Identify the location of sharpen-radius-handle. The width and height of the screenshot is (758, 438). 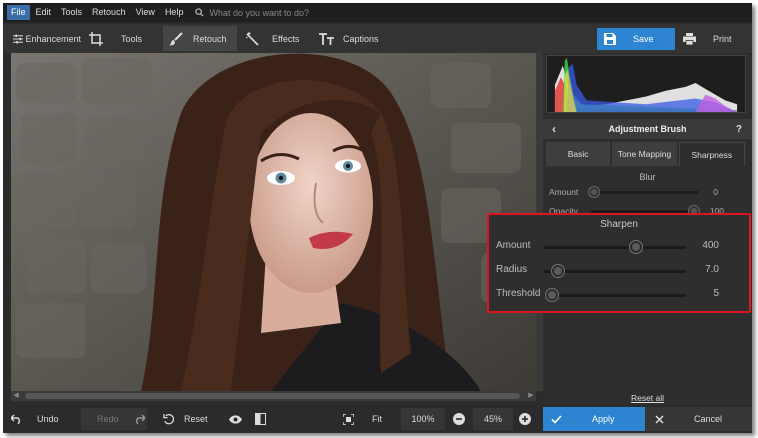
(558, 271).